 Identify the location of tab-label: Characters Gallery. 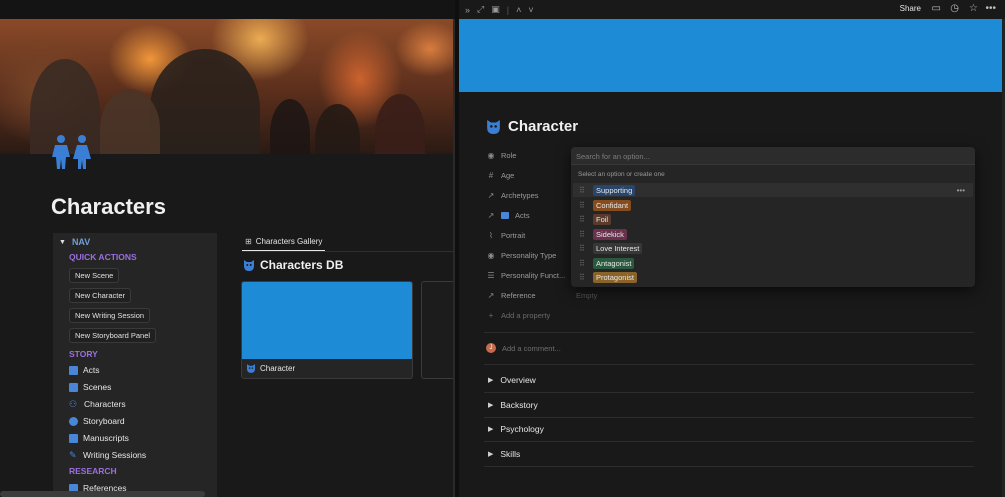
(289, 241).